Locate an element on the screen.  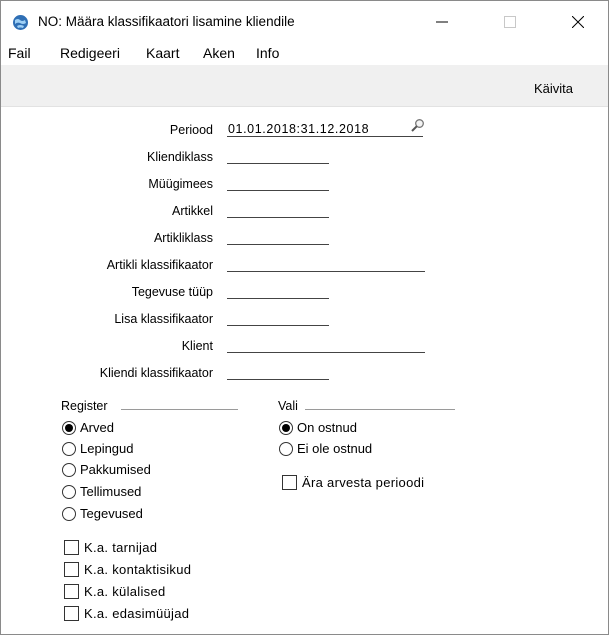
menu-aken: Aken is located at coordinates (219, 53).